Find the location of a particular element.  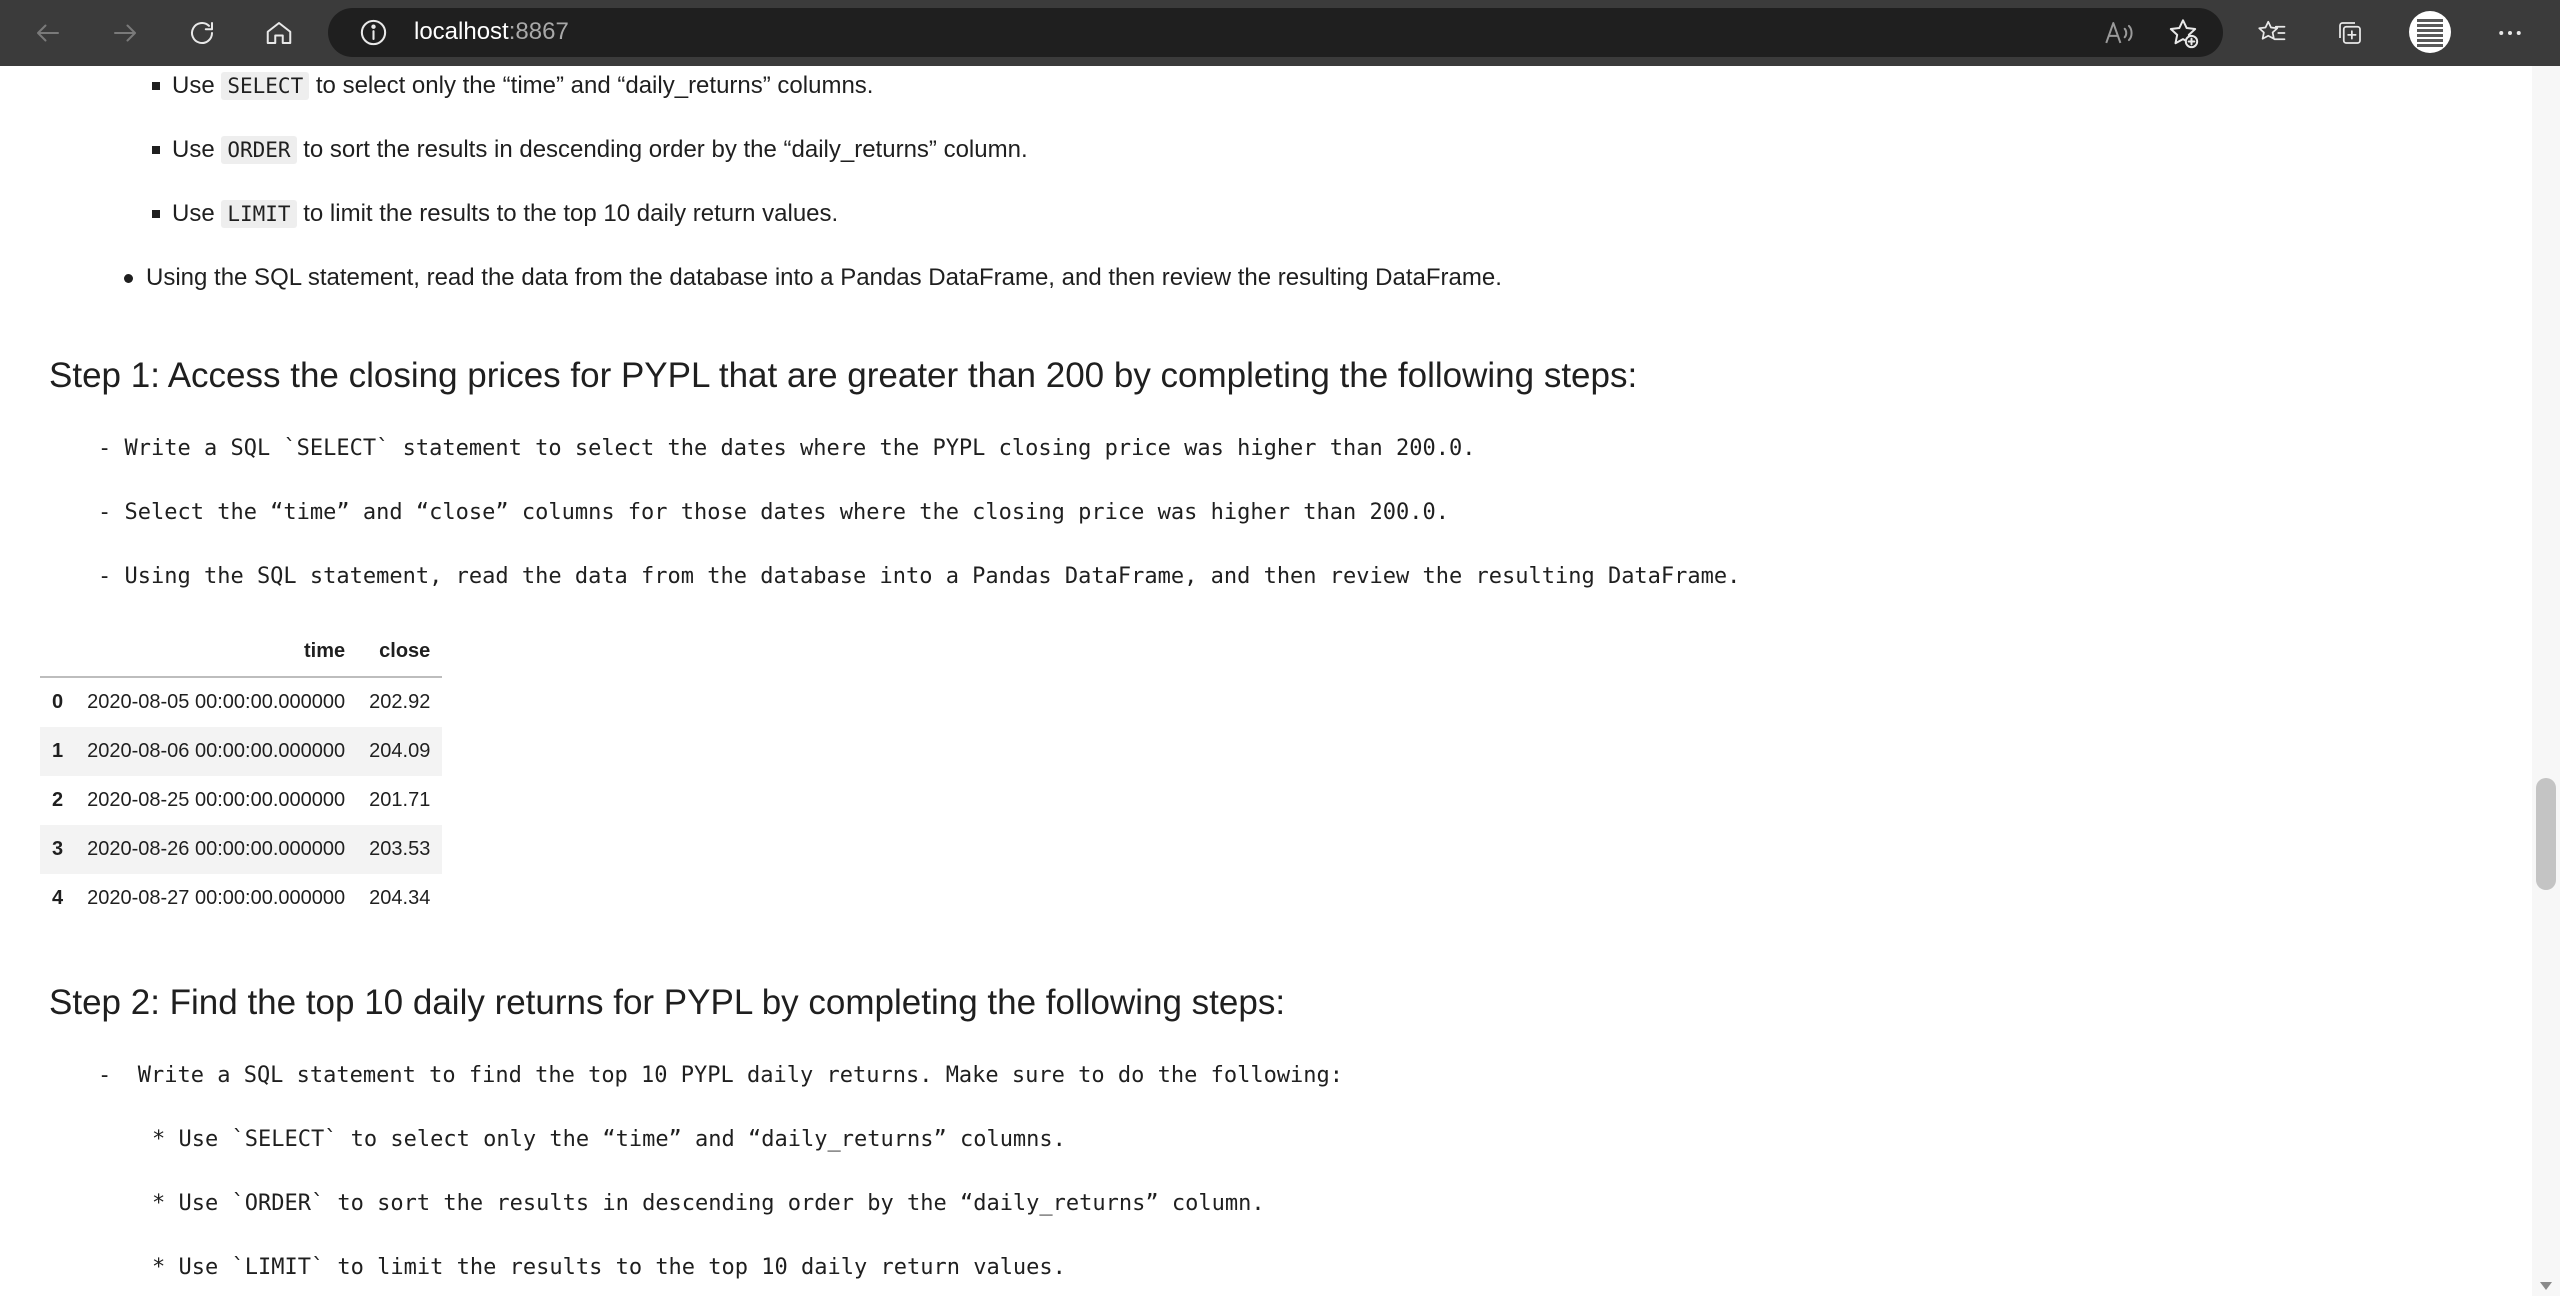

index-header is located at coordinates (58, 652).